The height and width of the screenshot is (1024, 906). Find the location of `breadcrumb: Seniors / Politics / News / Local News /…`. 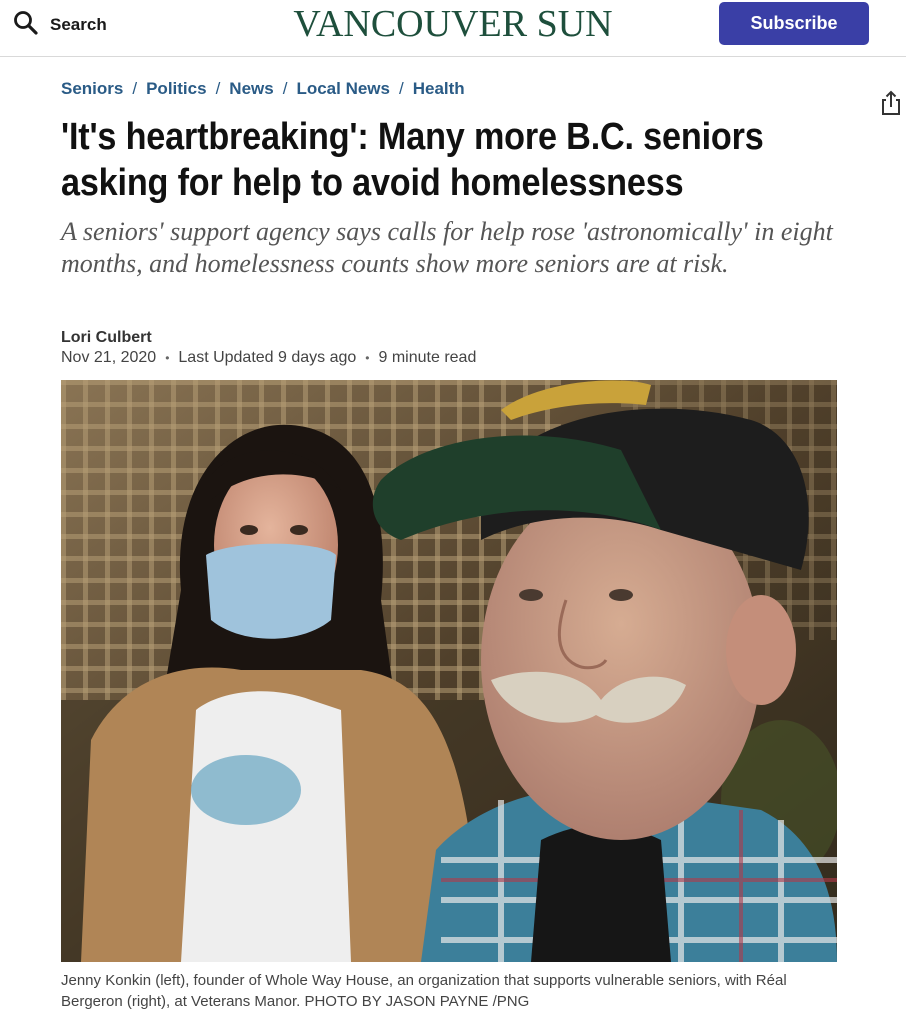

breadcrumb: Seniors / Politics / News / Local News /… is located at coordinates (263, 89).